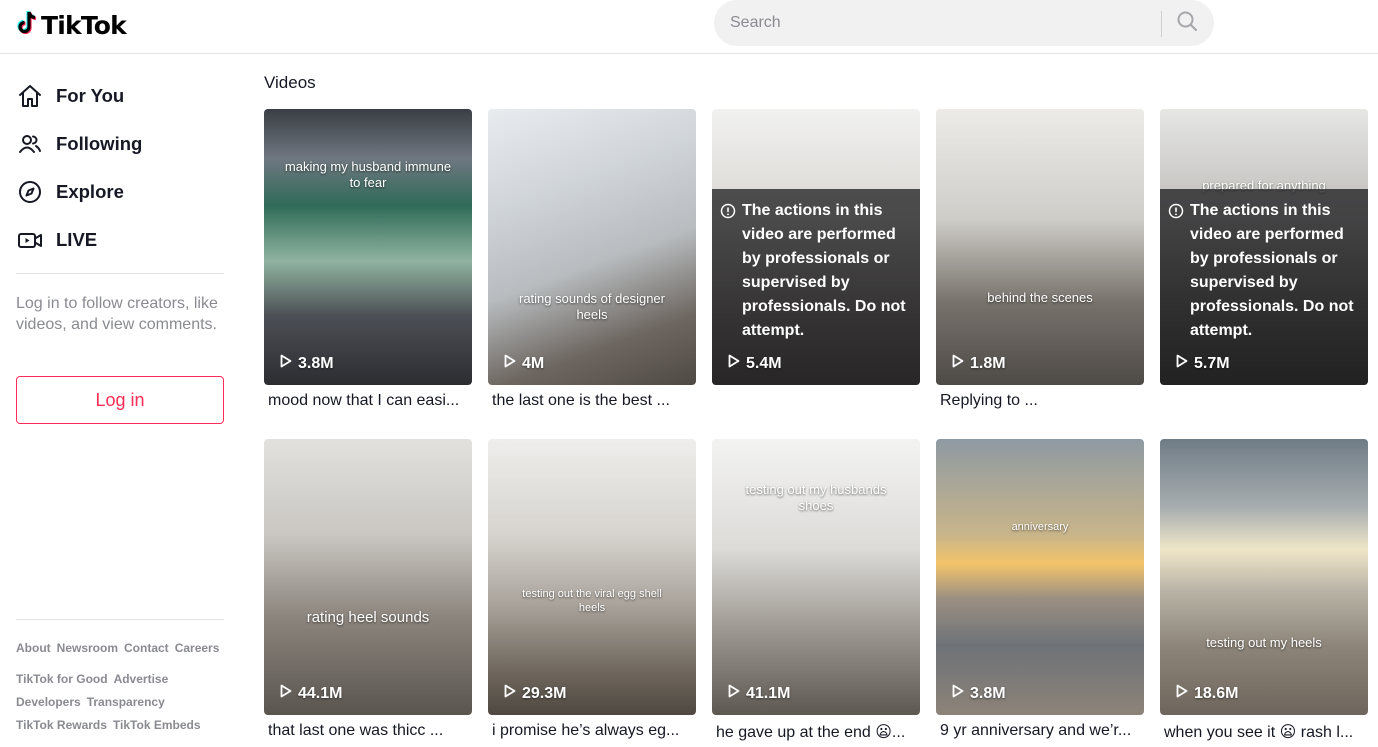 This screenshot has width=1378, height=747. I want to click on view-count-value: 1.8M, so click(988, 363).